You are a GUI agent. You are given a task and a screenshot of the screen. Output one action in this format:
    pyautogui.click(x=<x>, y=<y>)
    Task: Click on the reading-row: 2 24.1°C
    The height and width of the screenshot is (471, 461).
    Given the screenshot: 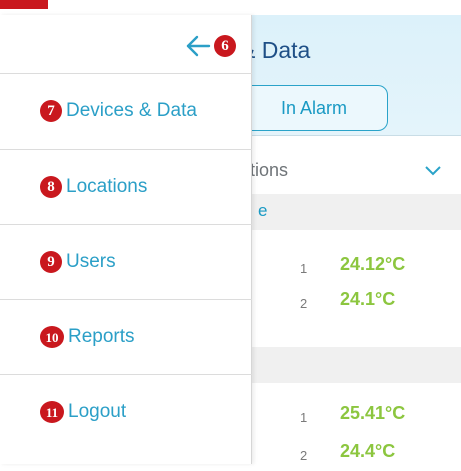 What is the action you would take?
    pyautogui.click(x=350, y=304)
    